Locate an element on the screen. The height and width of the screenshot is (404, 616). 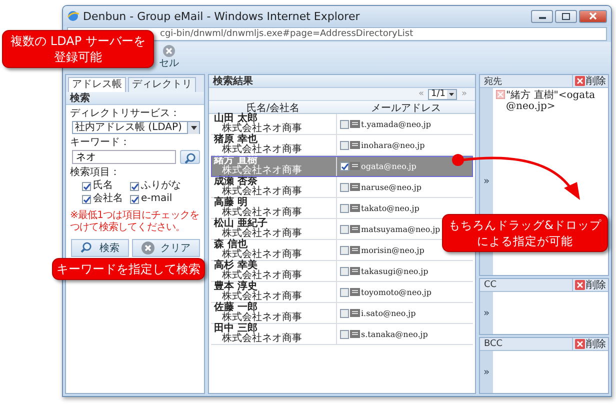
email-address: i.sato@neo.jp is located at coordinates (388, 313).